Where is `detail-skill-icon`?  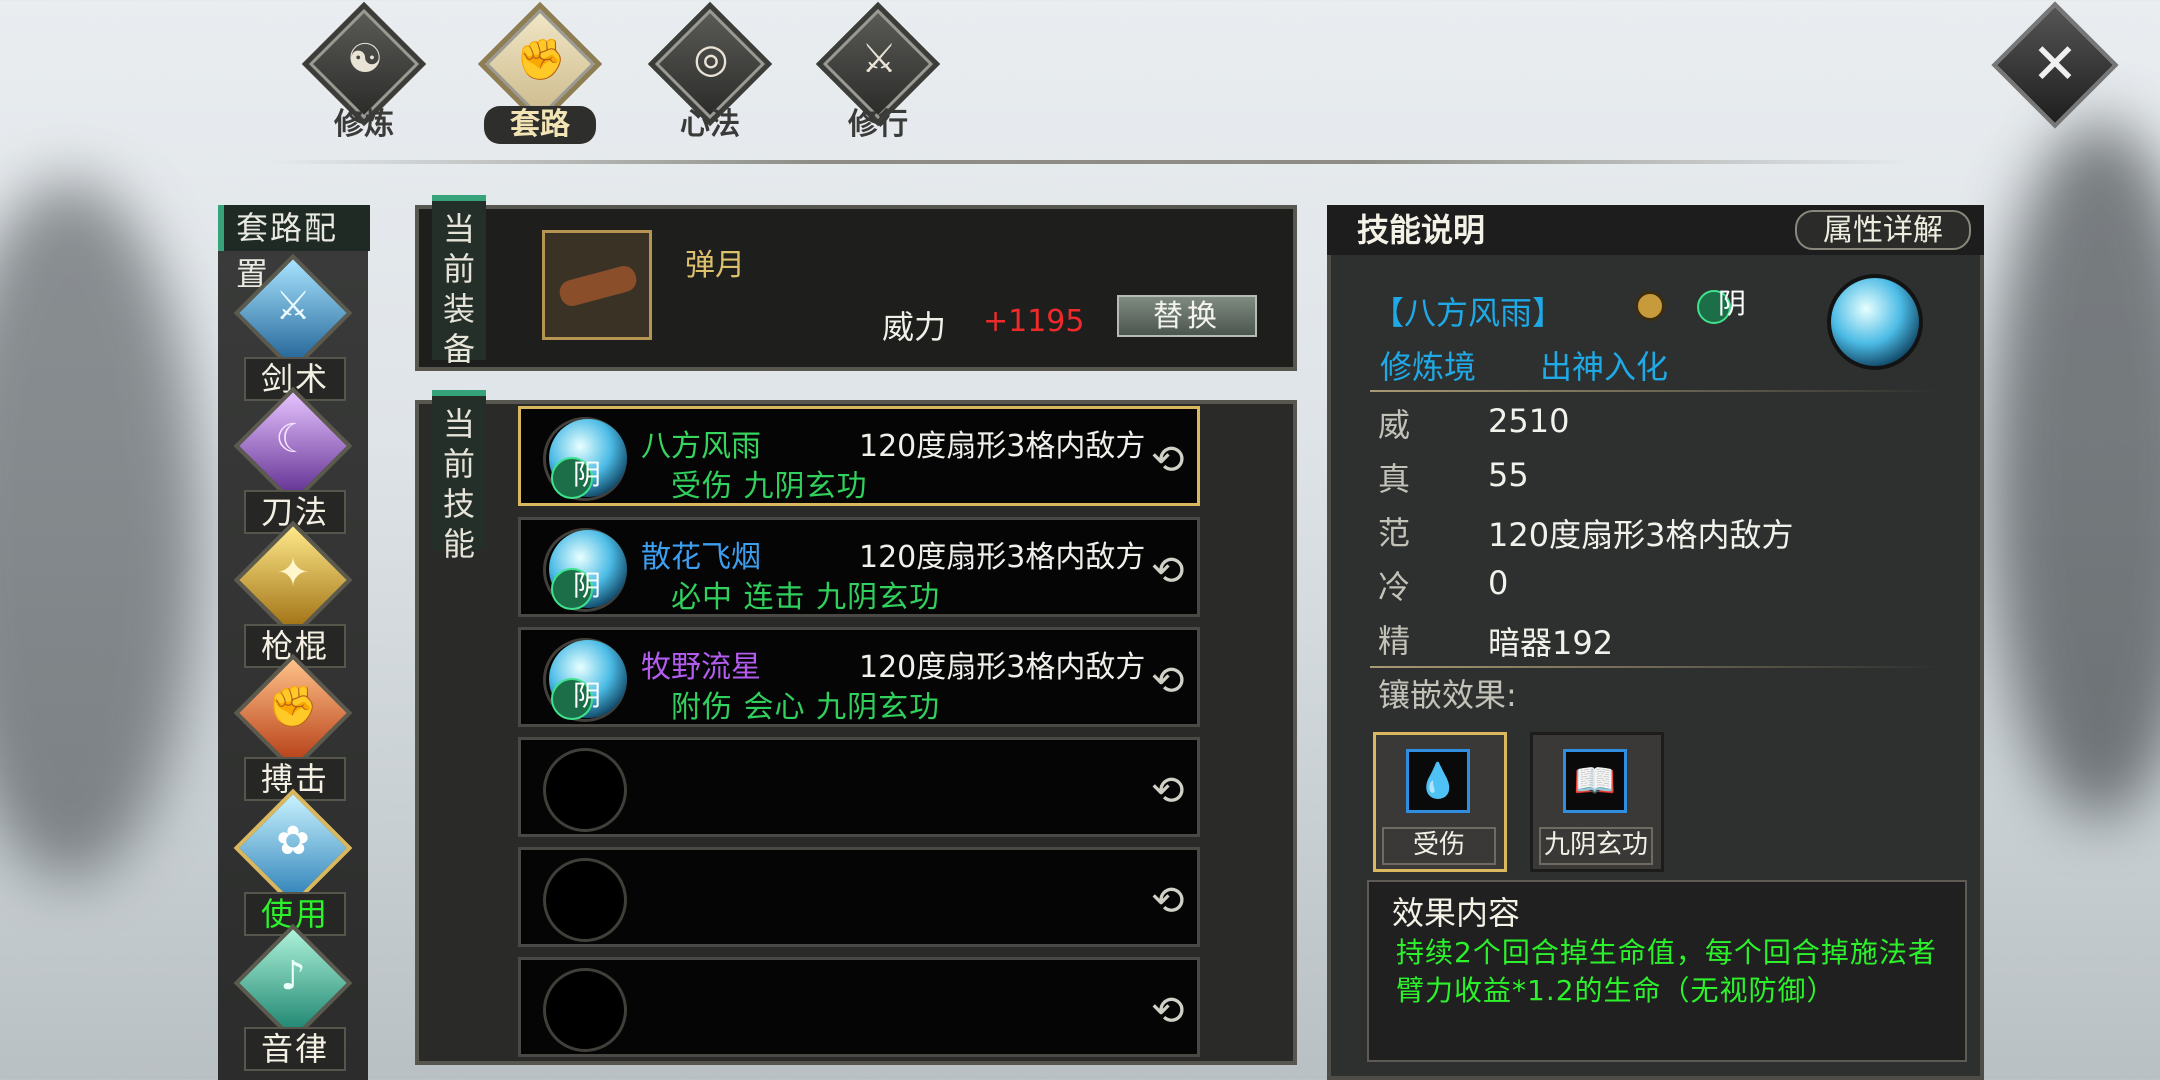
detail-skill-icon is located at coordinates (1875, 322).